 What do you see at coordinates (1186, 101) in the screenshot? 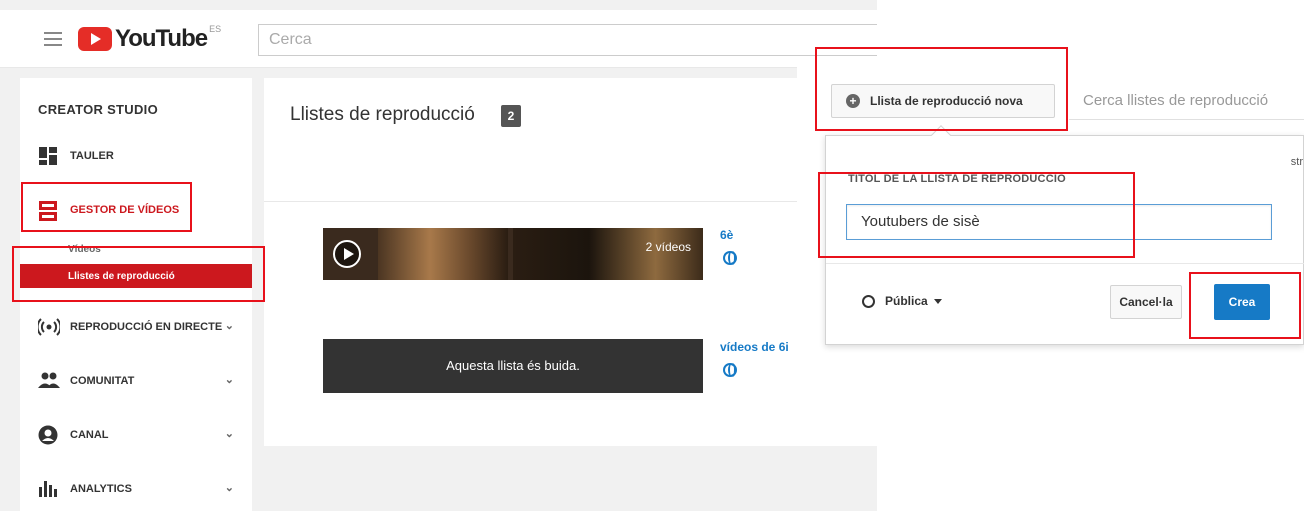
I see `search-playlists-input: Cerca llistes de reproducció` at bounding box center [1186, 101].